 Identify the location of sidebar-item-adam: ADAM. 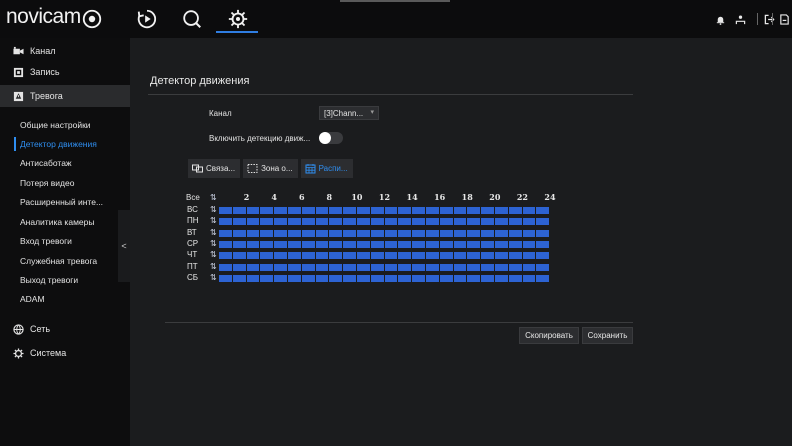
(65, 299).